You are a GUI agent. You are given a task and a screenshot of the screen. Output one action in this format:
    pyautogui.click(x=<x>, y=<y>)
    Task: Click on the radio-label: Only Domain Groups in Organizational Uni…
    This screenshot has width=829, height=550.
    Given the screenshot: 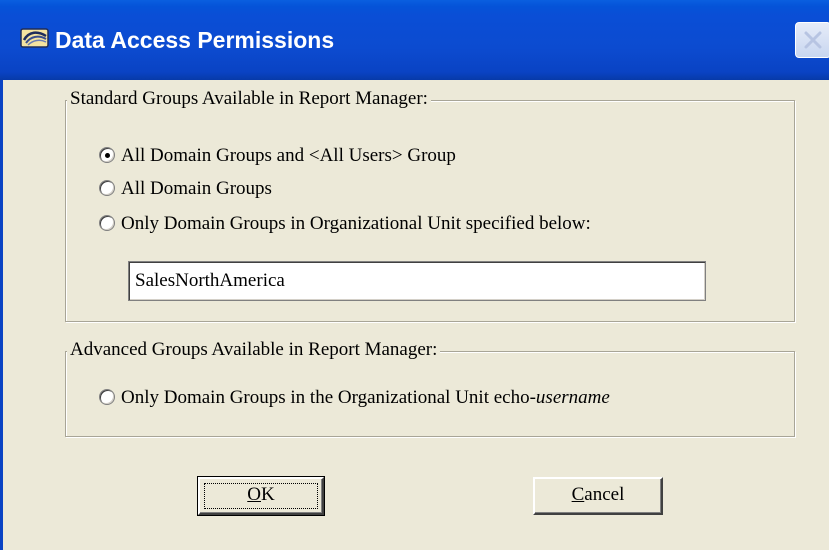 What is the action you would take?
    pyautogui.click(x=356, y=224)
    